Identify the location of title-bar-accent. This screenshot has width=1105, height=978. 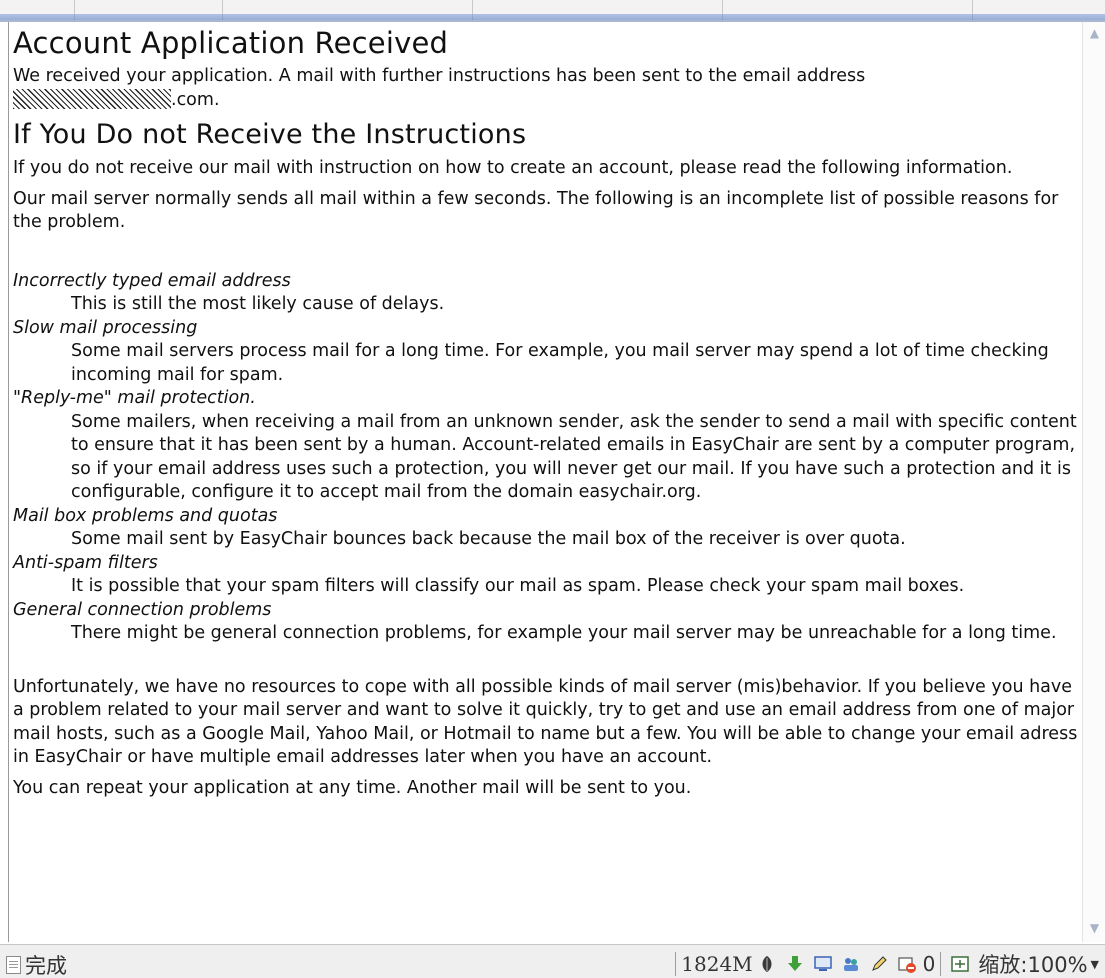
(552, 17).